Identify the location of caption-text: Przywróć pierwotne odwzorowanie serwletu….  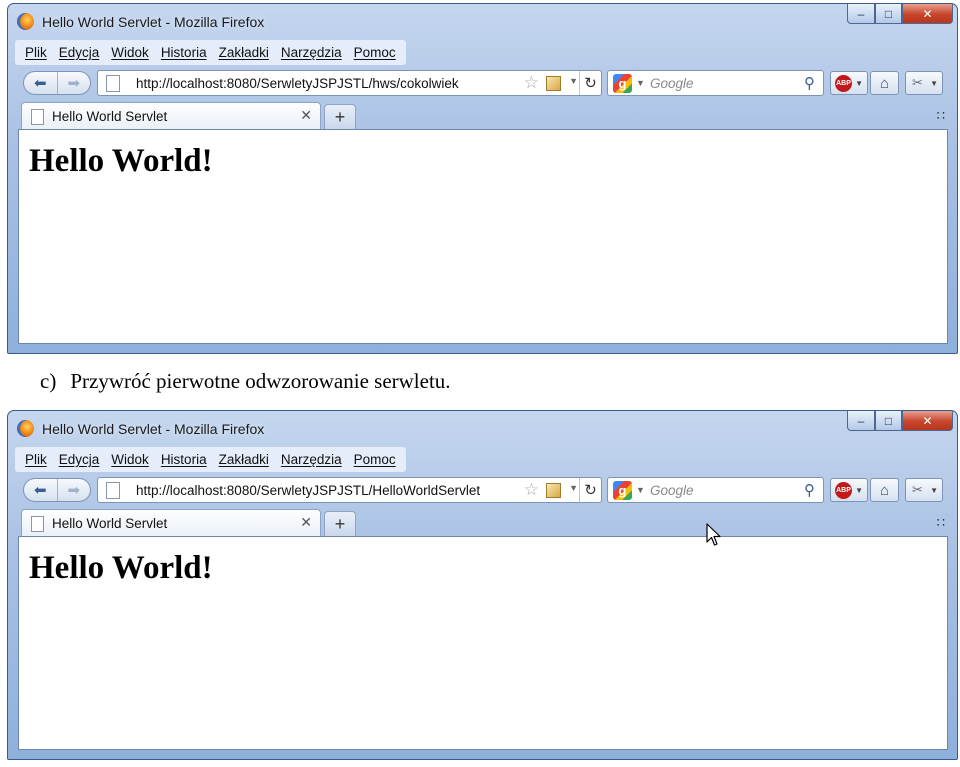
(260, 381).